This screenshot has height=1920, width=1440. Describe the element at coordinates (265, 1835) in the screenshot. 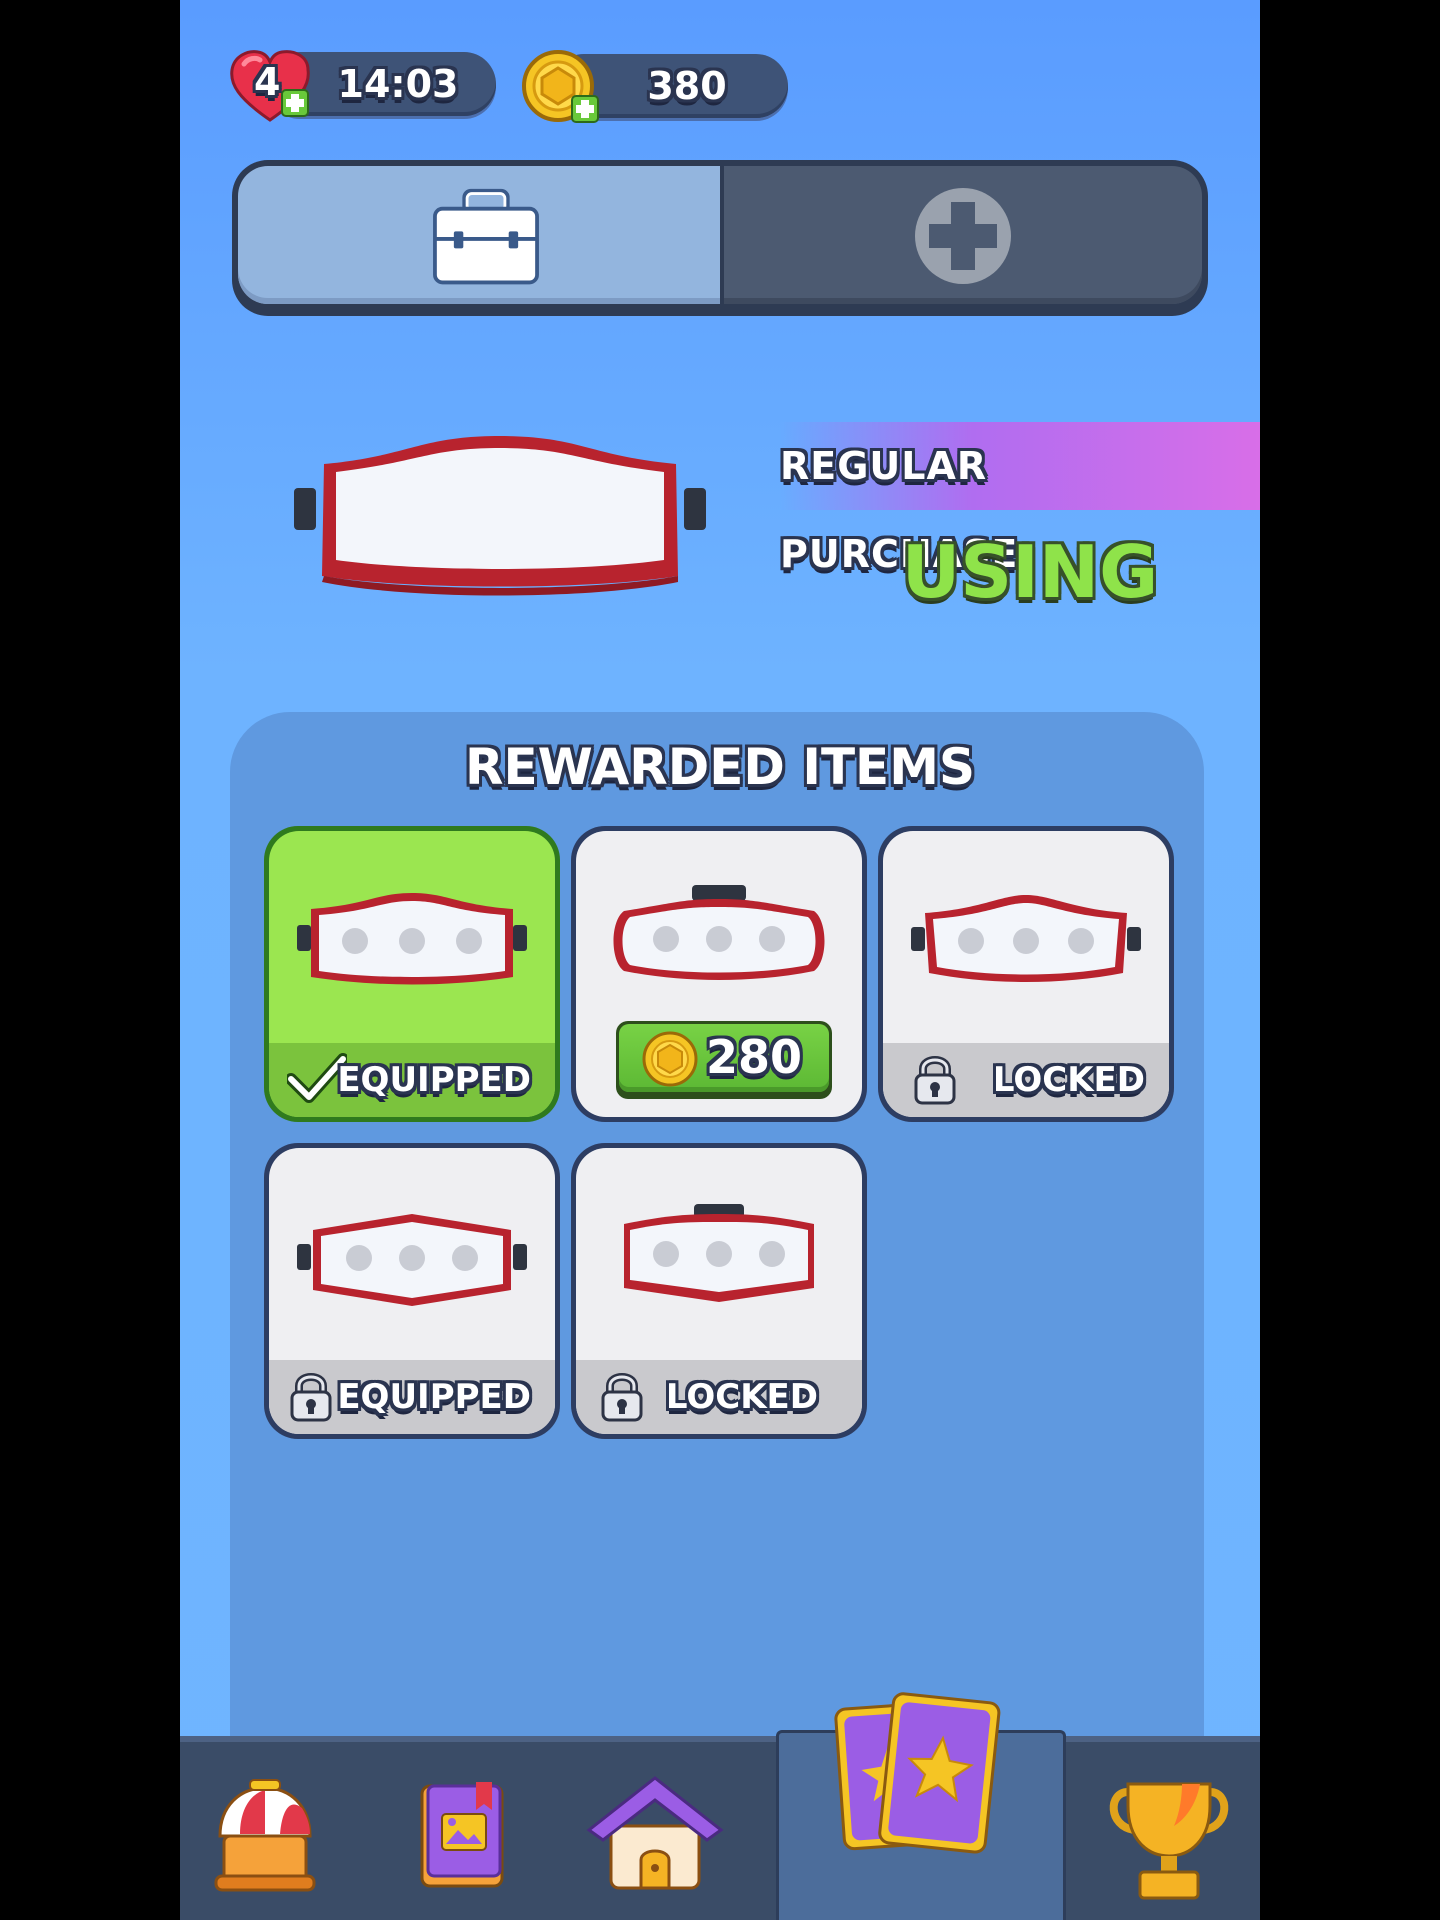

I see `shop-icon` at that location.